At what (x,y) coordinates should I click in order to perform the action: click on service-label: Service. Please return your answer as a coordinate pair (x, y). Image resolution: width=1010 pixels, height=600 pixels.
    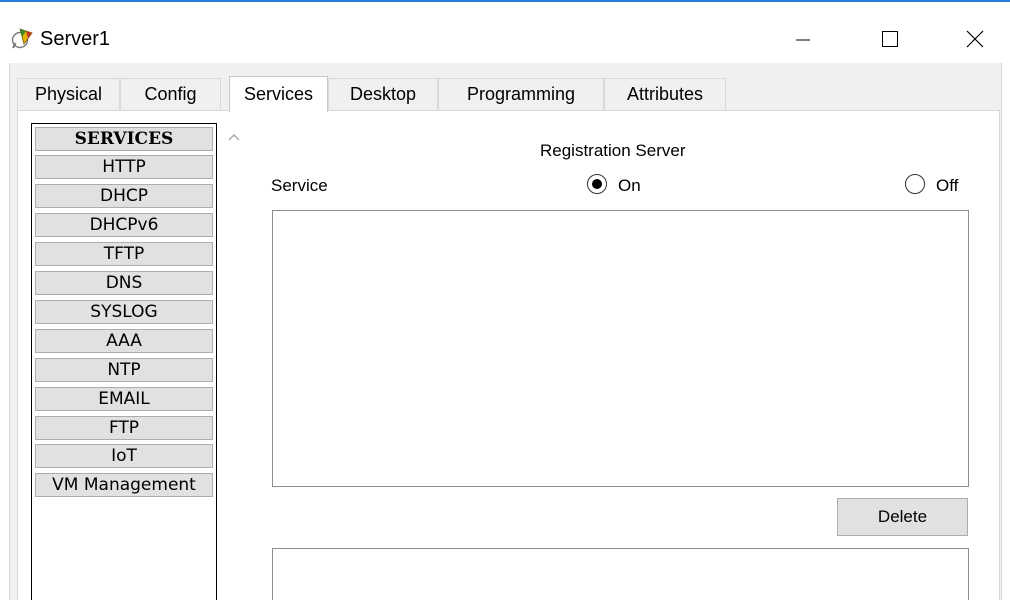
    Looking at the image, I should click on (299, 185).